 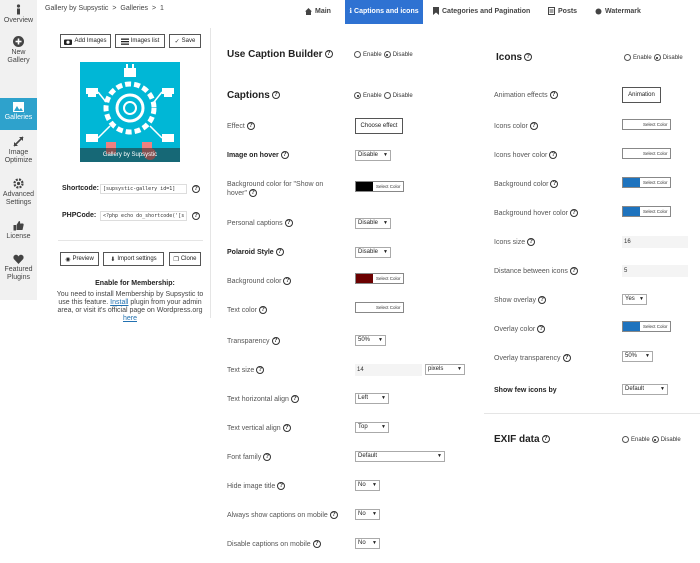 What do you see at coordinates (119, 302) in the screenshot?
I see `install-link: Install` at bounding box center [119, 302].